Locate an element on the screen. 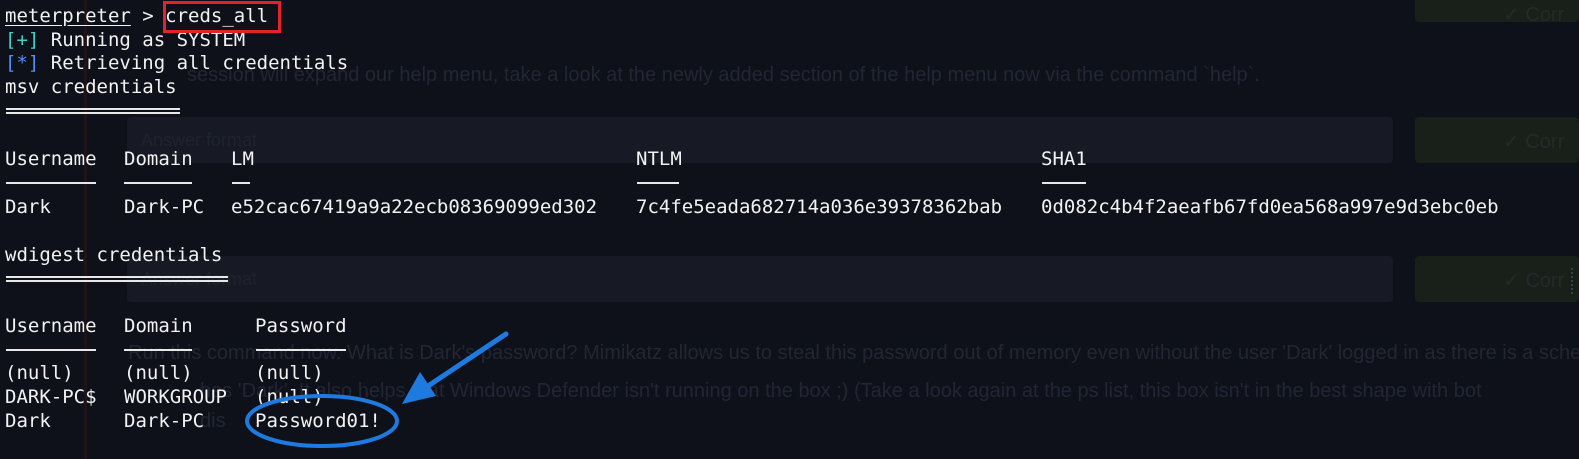 Image resolution: width=1579 pixels, height=459 pixels. annotation-arrow-shaft is located at coordinates (465, 361).